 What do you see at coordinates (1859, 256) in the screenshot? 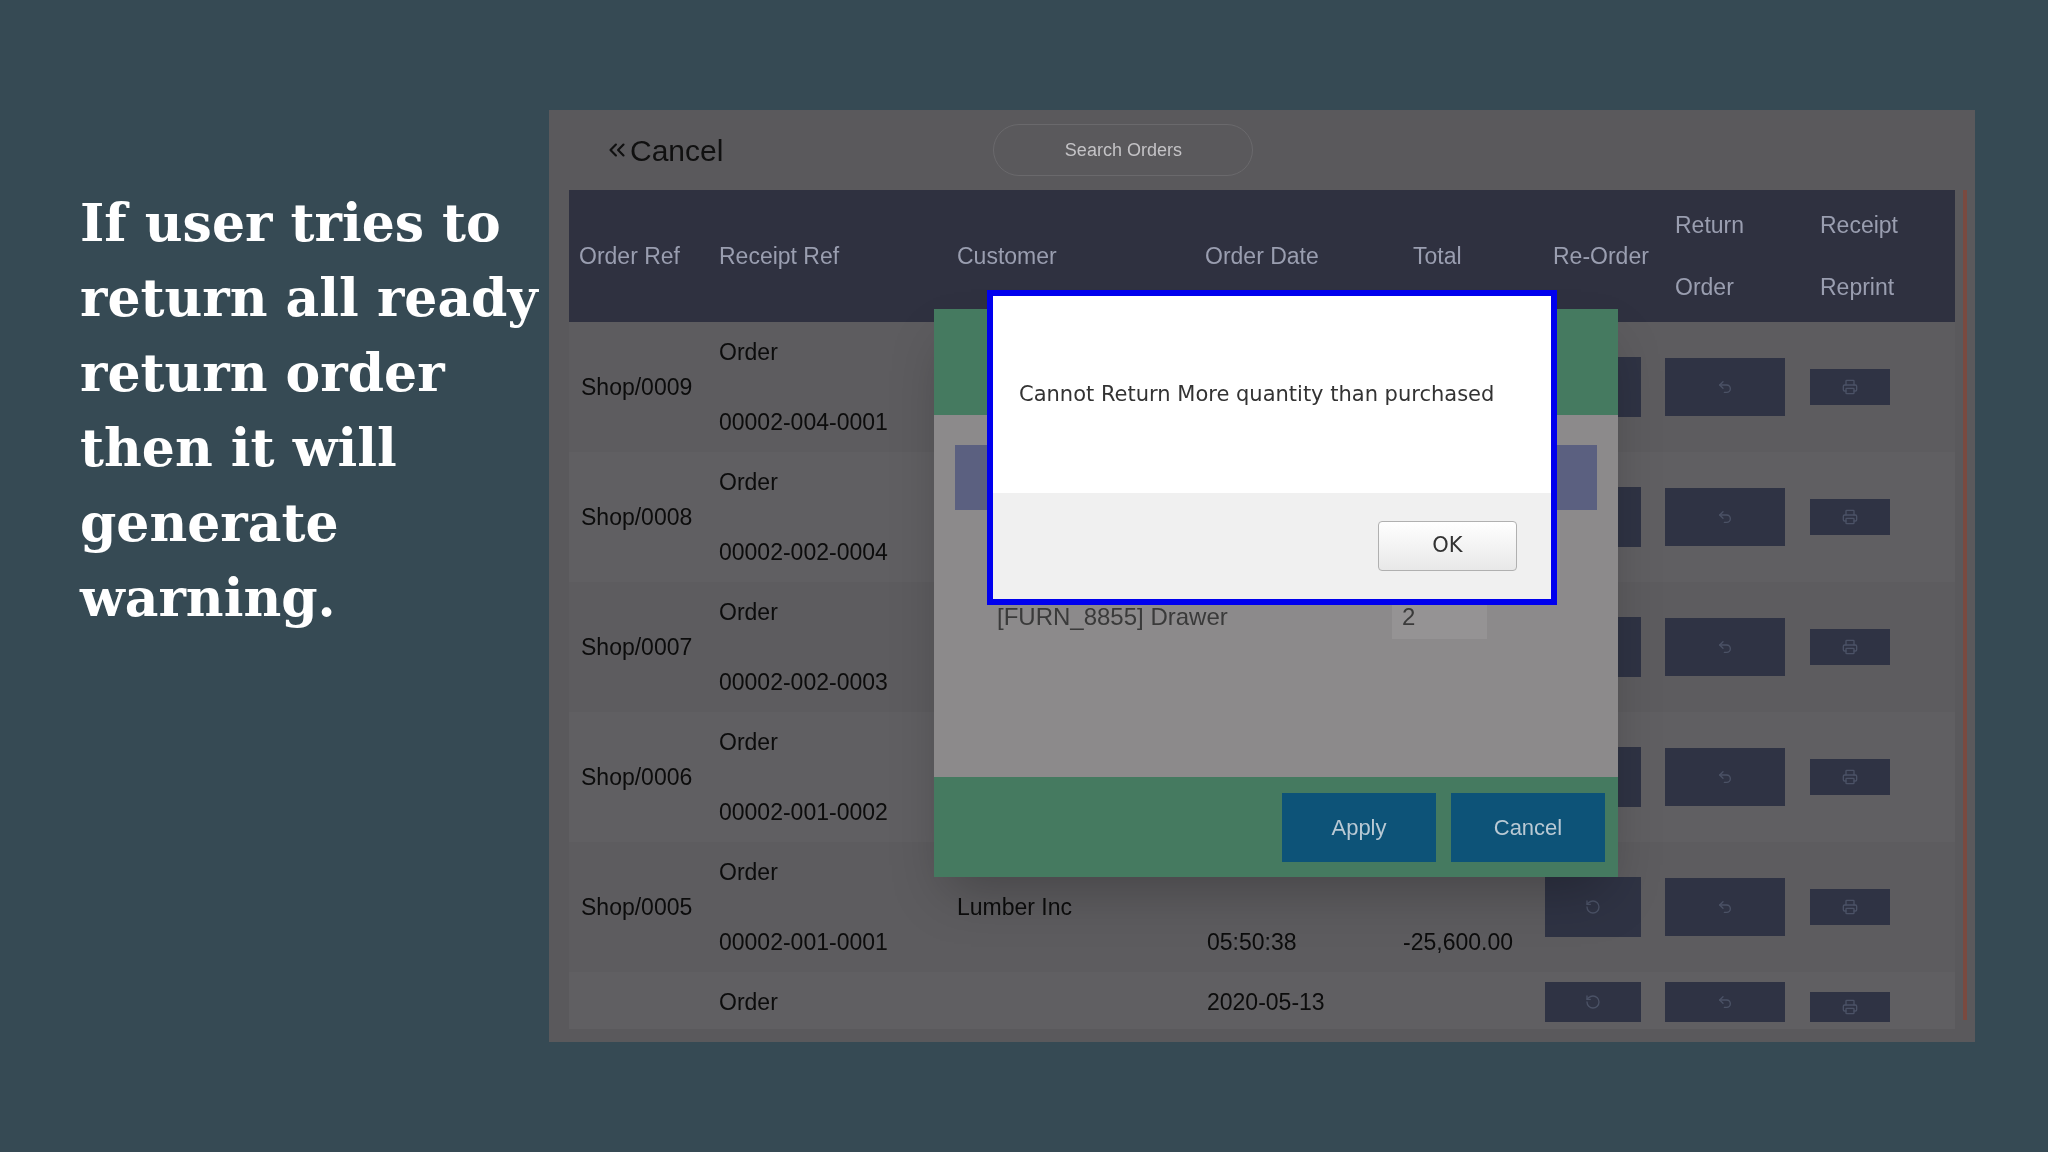
I see `column-header: Receipt Reprint` at bounding box center [1859, 256].